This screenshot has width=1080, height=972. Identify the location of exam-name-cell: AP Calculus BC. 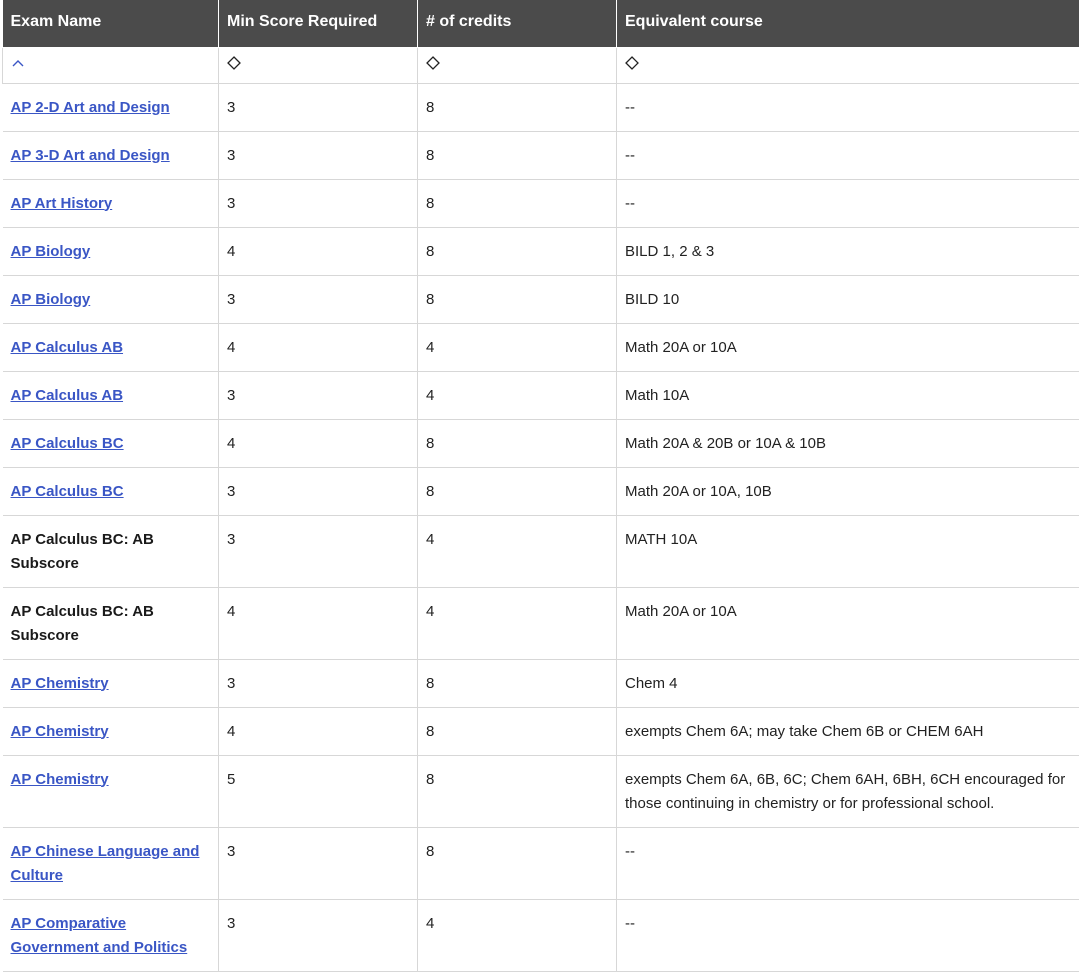
(110, 491).